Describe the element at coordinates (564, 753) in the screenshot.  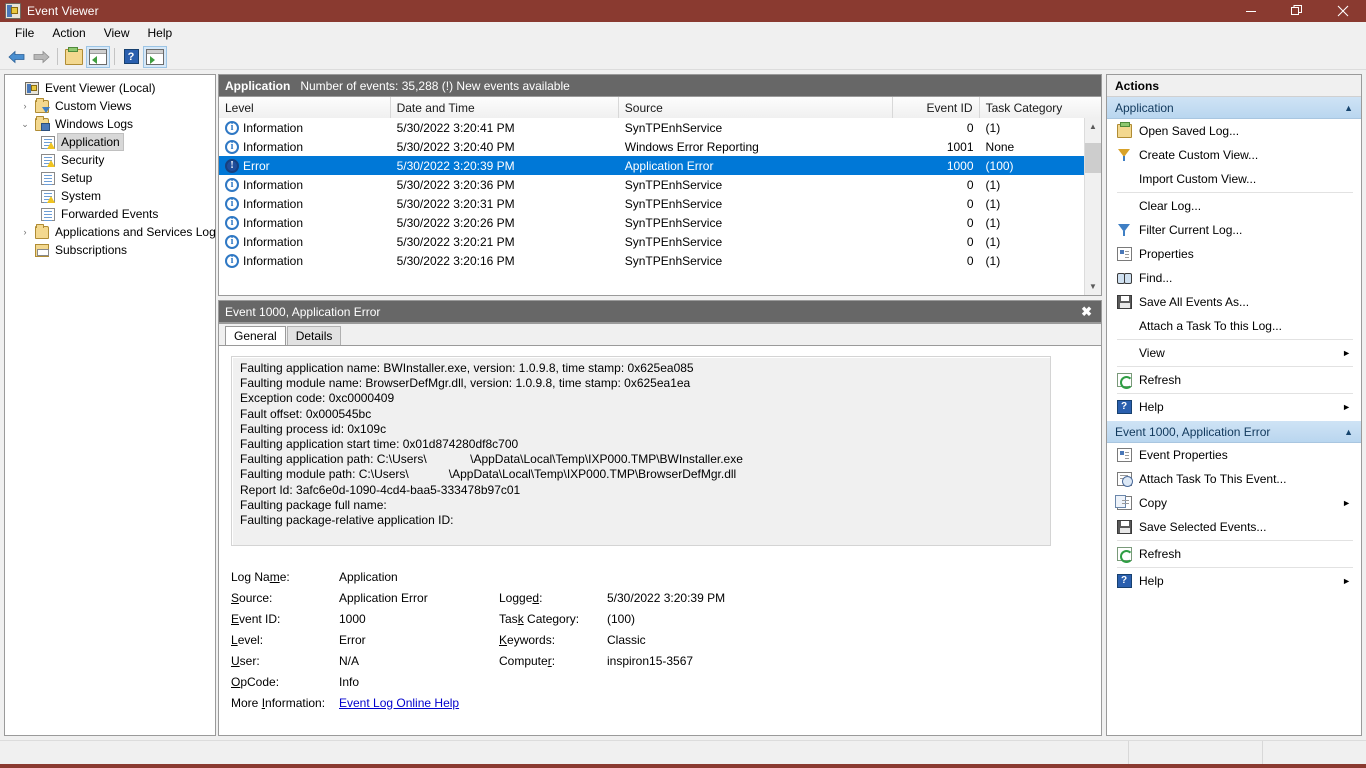
I see `status-cell-left` at that location.